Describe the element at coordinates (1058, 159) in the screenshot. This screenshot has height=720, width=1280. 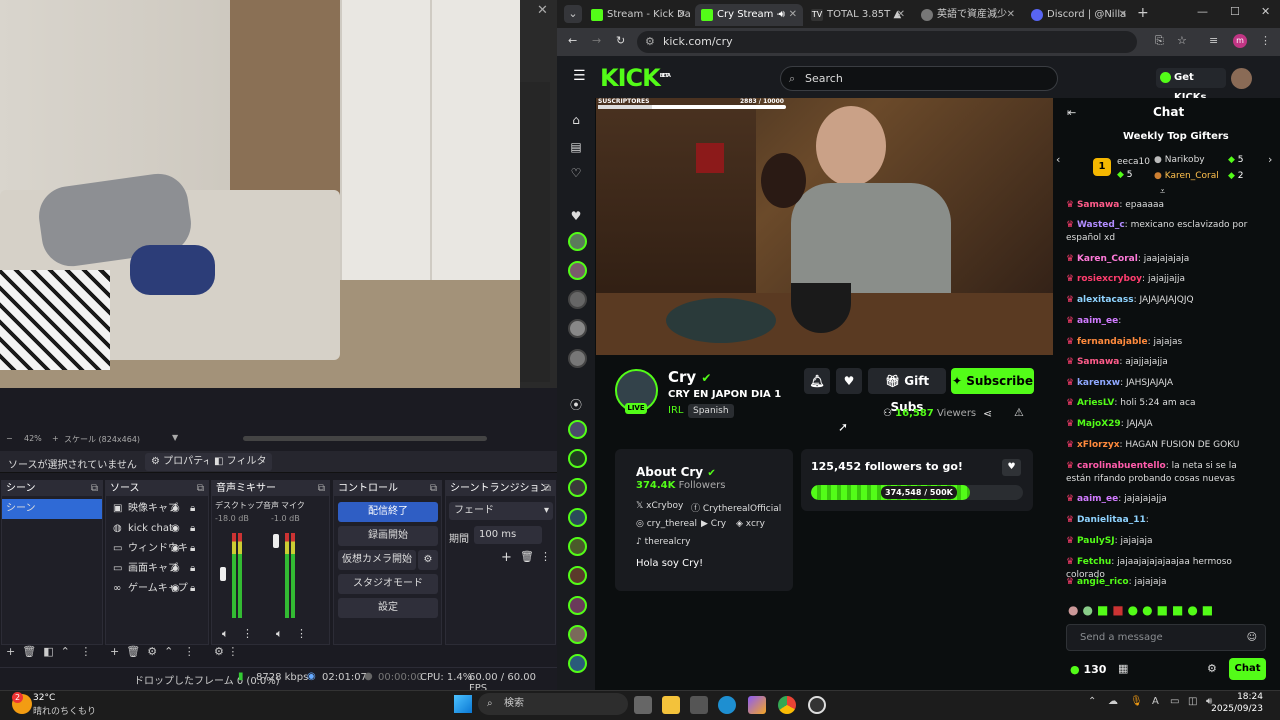
I see `chevron-left-icon: ‹` at that location.